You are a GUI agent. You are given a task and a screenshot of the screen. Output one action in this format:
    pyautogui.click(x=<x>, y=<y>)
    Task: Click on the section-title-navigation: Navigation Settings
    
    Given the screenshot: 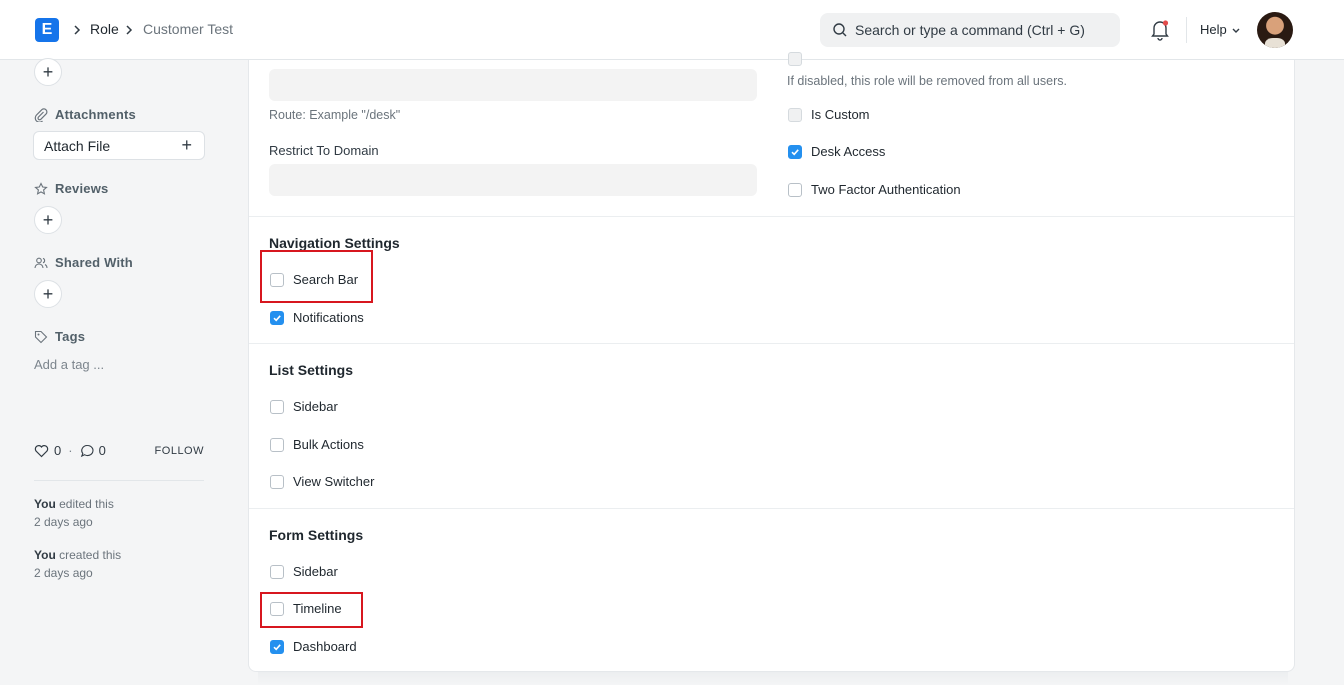 What is the action you would take?
    pyautogui.click(x=334, y=243)
    